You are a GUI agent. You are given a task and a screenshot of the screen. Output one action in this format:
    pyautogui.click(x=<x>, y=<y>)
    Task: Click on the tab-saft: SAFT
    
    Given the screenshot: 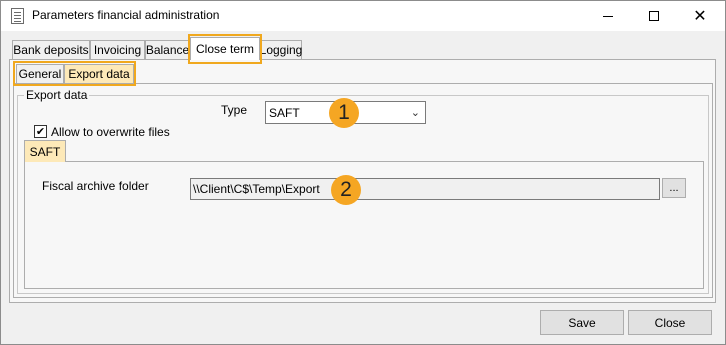 What is the action you would take?
    pyautogui.click(x=45, y=151)
    